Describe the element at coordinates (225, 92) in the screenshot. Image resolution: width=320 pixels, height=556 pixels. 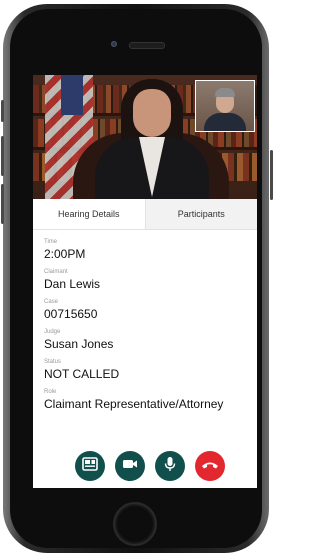
I see `self-view-hair` at that location.